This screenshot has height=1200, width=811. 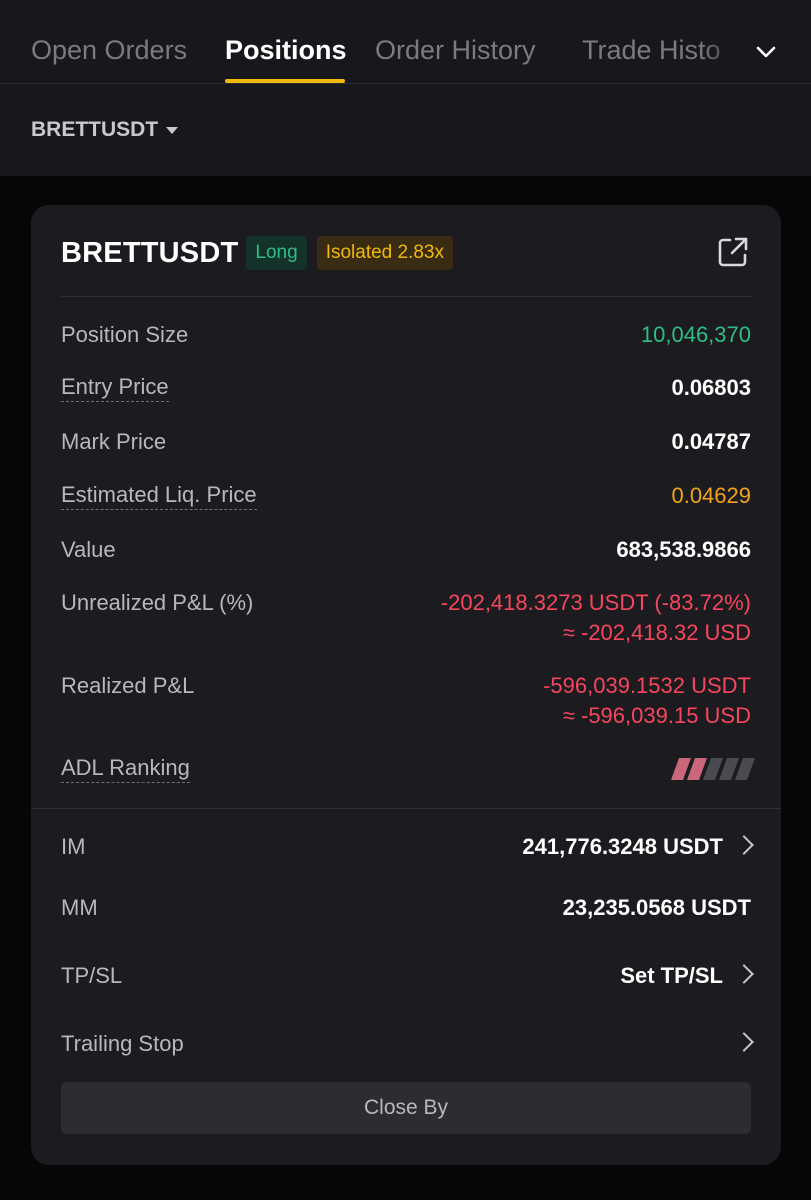 What do you see at coordinates (125, 768) in the screenshot?
I see `adl-ranking-label: ADL Ranking` at bounding box center [125, 768].